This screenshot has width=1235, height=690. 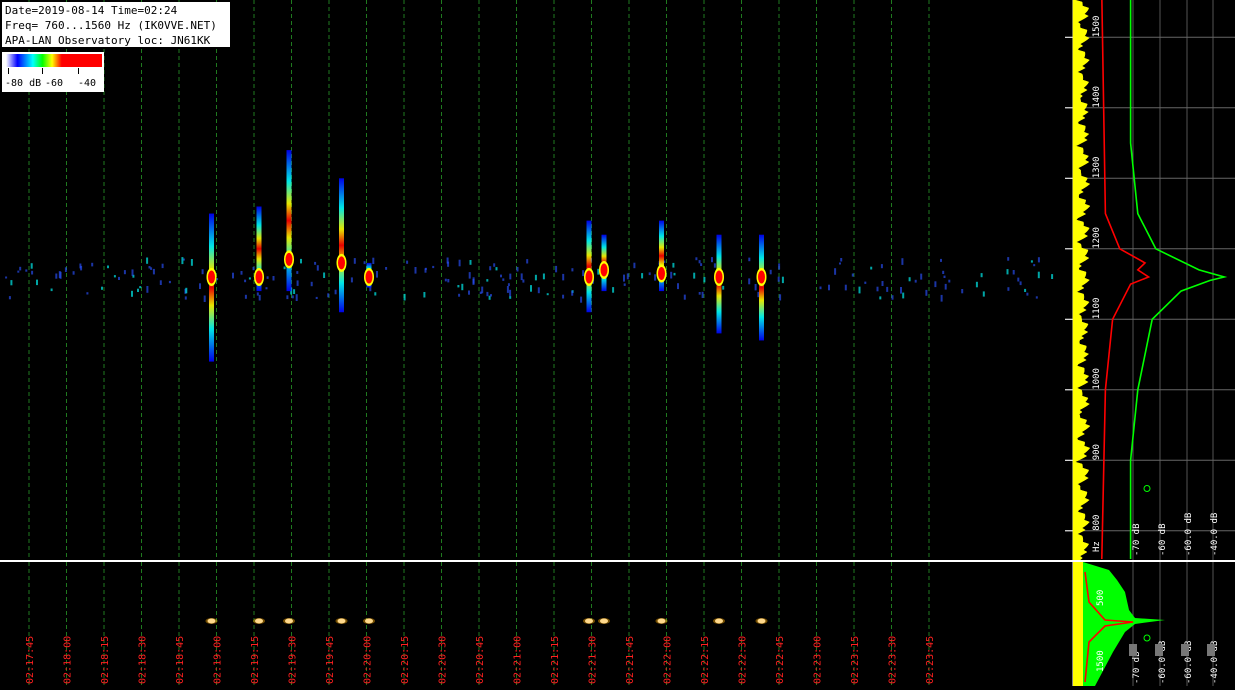 What do you see at coordinates (617, 561) in the screenshot?
I see `panel-divider` at bounding box center [617, 561].